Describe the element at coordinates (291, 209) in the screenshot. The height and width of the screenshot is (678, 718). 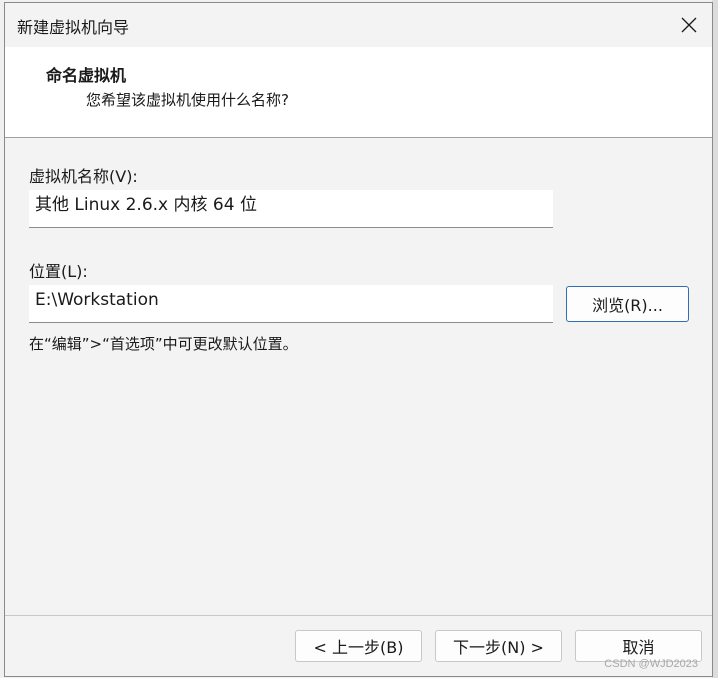
I see `vm-name-input: 其他 Linux 2.6.x 内核 64 位` at that location.